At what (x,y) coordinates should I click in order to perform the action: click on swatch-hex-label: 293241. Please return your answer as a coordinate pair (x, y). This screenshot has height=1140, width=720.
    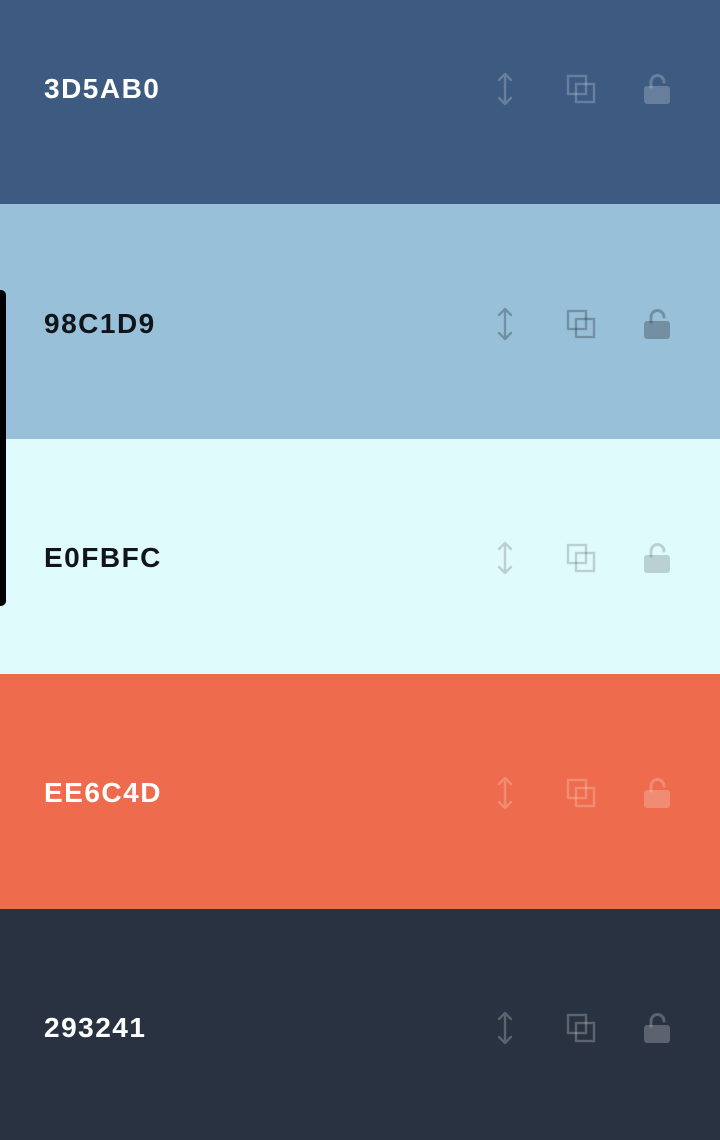
    Looking at the image, I should click on (95, 1028).